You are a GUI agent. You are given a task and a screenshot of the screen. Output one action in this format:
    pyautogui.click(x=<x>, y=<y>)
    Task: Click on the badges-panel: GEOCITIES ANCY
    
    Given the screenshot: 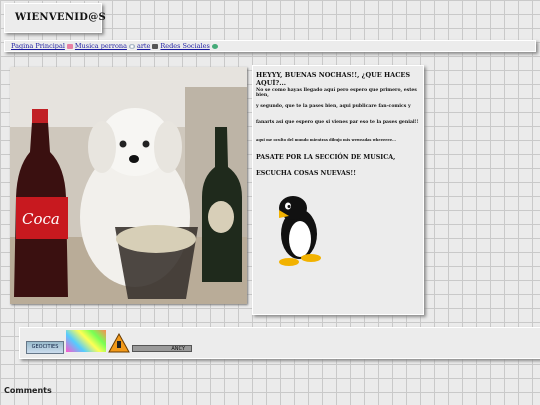 What is the action you would take?
    pyautogui.click(x=279, y=343)
    